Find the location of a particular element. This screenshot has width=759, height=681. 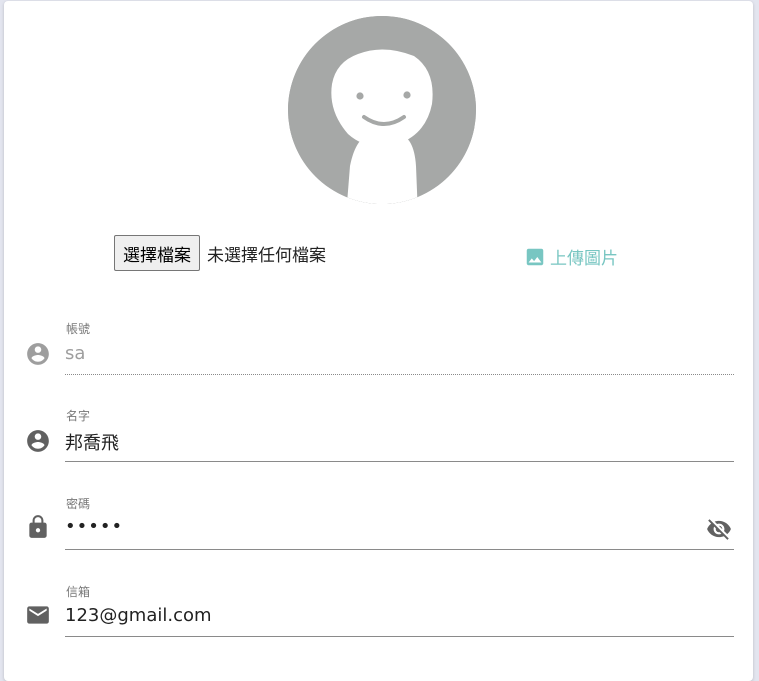

file-status-text: 未選擇任何檔案 is located at coordinates (266, 255).